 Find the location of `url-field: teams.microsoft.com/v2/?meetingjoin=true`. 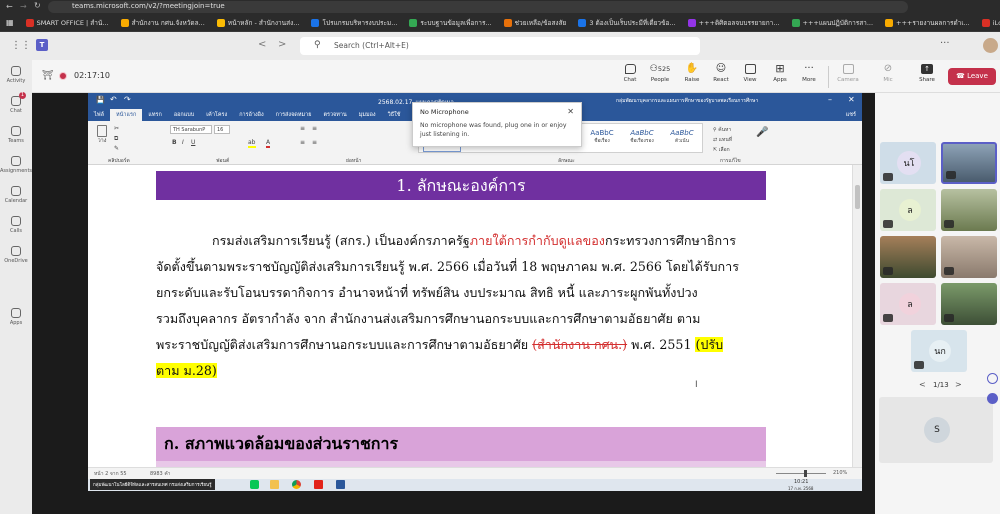

url-field: teams.microsoft.com/v2/?meetingjoin=true is located at coordinates (478, 7).